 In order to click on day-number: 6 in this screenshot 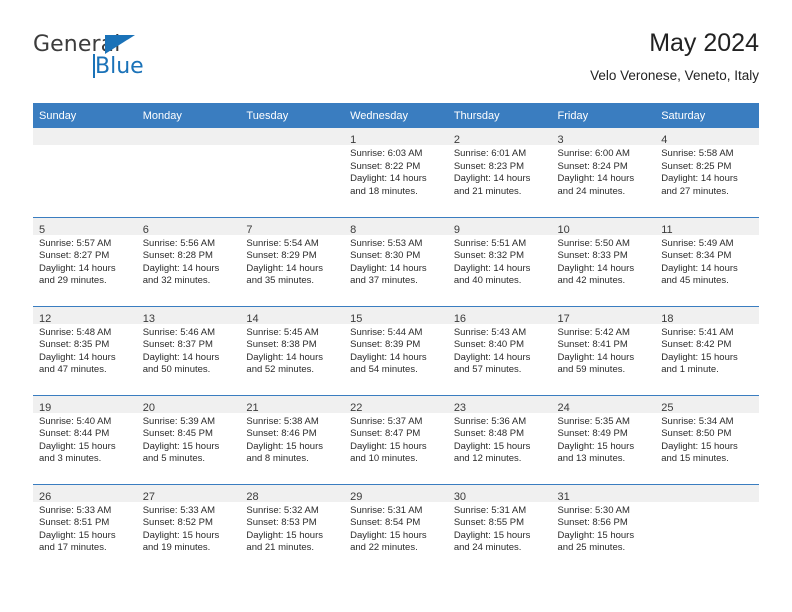, I will do `click(145, 229)`.